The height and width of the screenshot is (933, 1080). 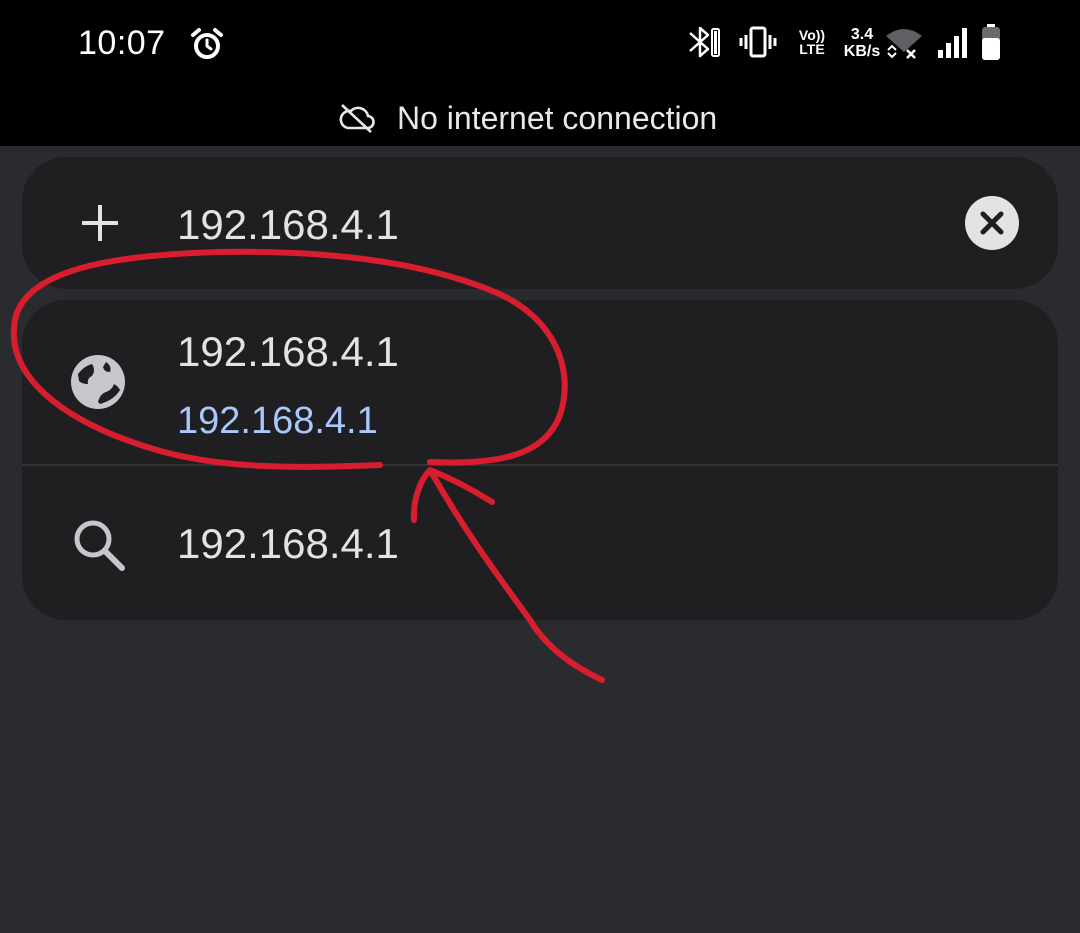 I want to click on clock: 10:07, so click(x=122, y=43).